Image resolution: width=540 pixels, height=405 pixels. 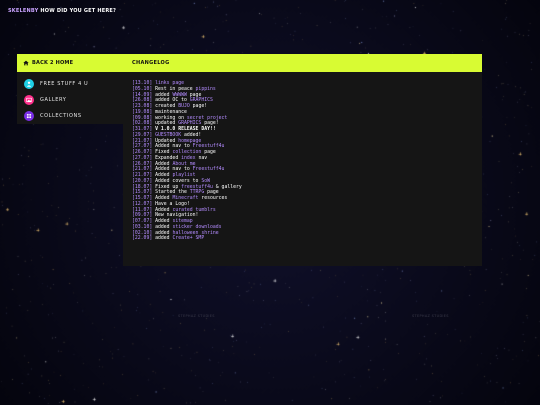 What do you see at coordinates (227, 187) in the screenshot?
I see `entry-text: & gallery` at bounding box center [227, 187].